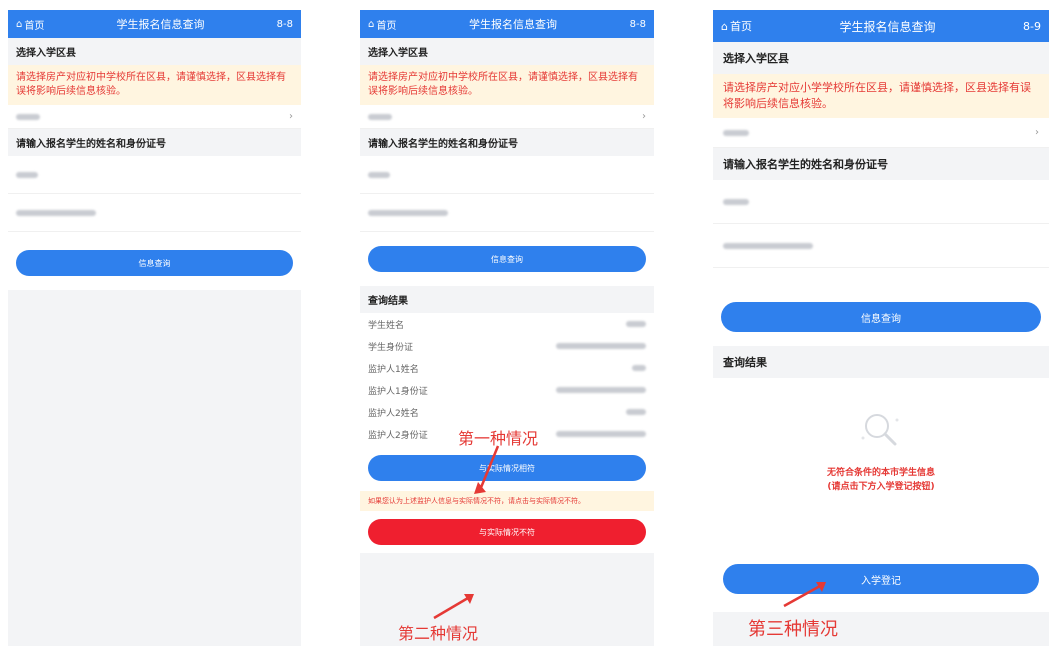  I want to click on top-bar: ⌂ 首页 学生报名信息查询 8-9, so click(881, 26).